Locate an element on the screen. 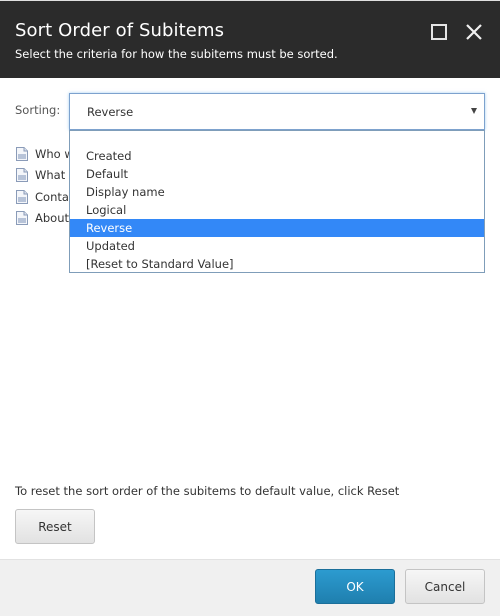  dropdown-option-logical: Logical is located at coordinates (277, 210).